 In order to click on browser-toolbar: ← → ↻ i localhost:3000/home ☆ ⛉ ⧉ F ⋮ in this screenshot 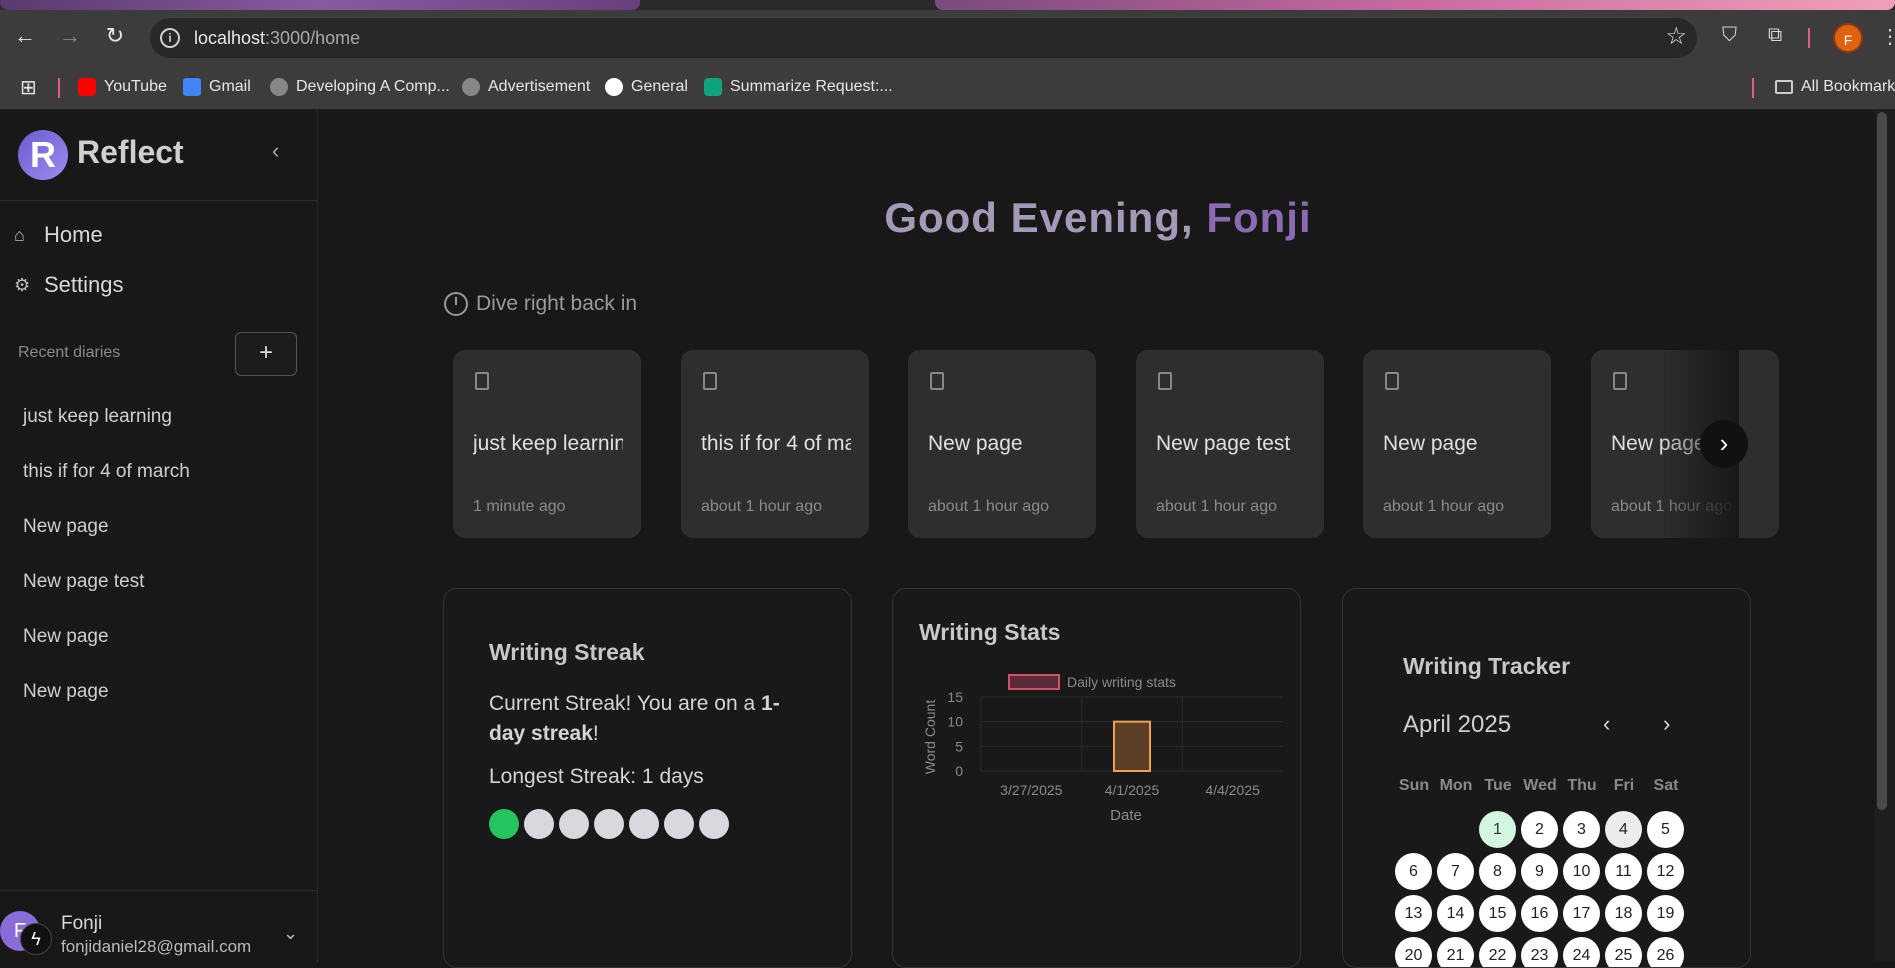, I will do `click(947, 38)`.